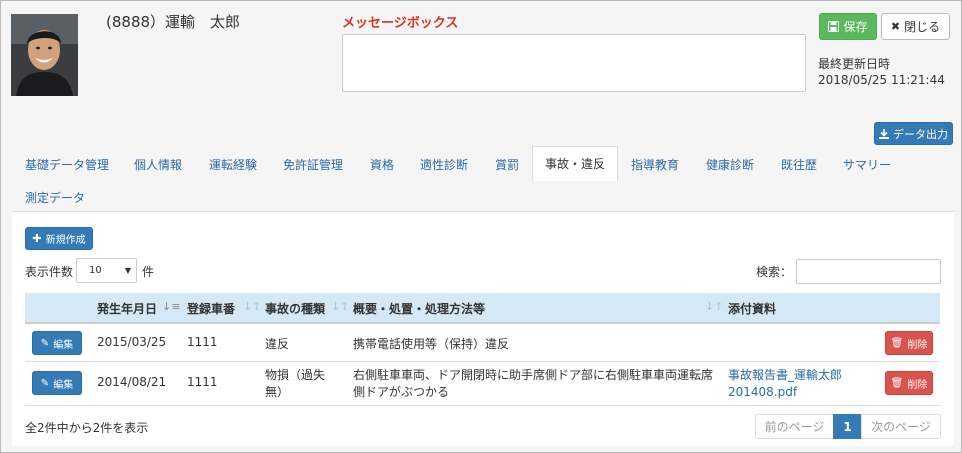  What do you see at coordinates (895, 26) in the screenshot?
I see `close-icon: ✖` at bounding box center [895, 26].